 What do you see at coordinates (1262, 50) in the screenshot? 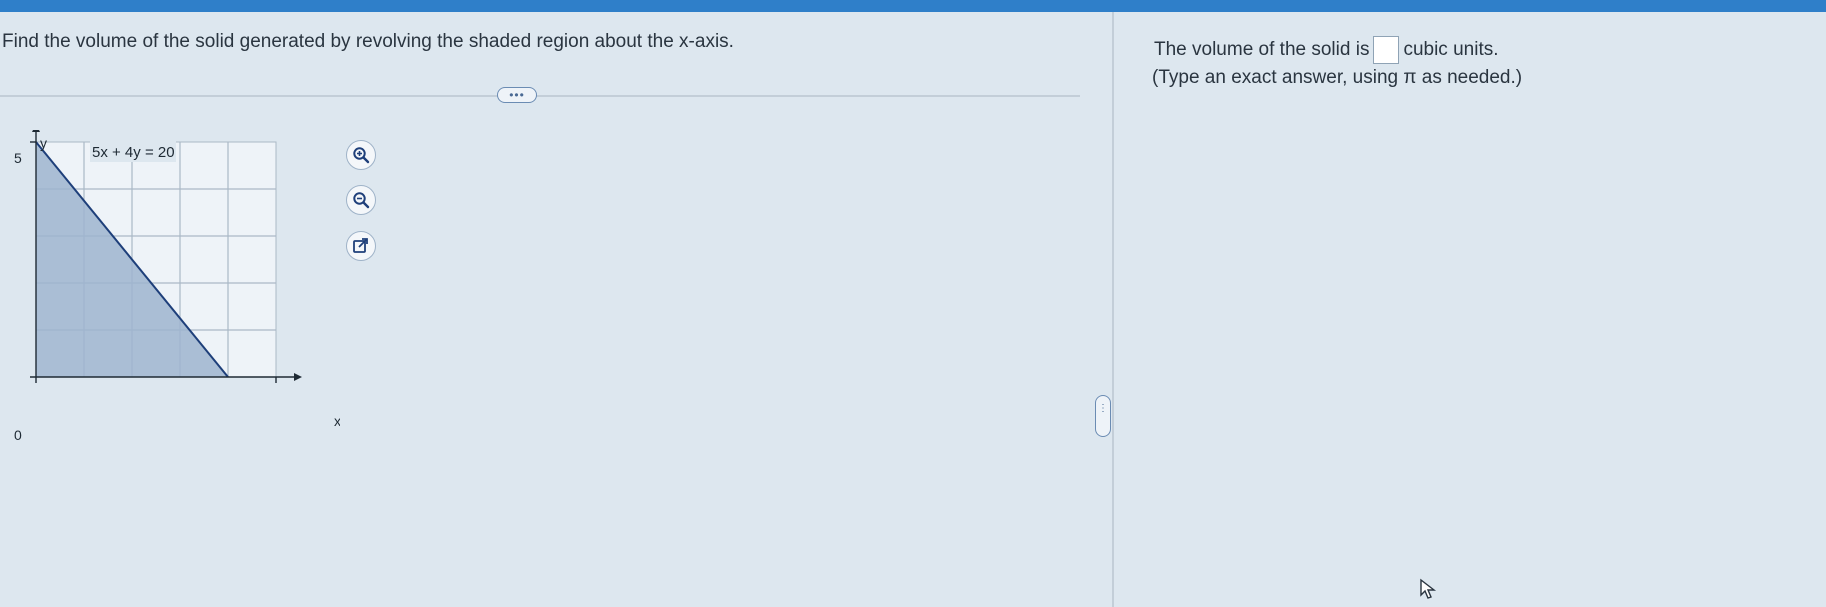
I see `answer-prefix: The volume of the solid is` at bounding box center [1262, 50].